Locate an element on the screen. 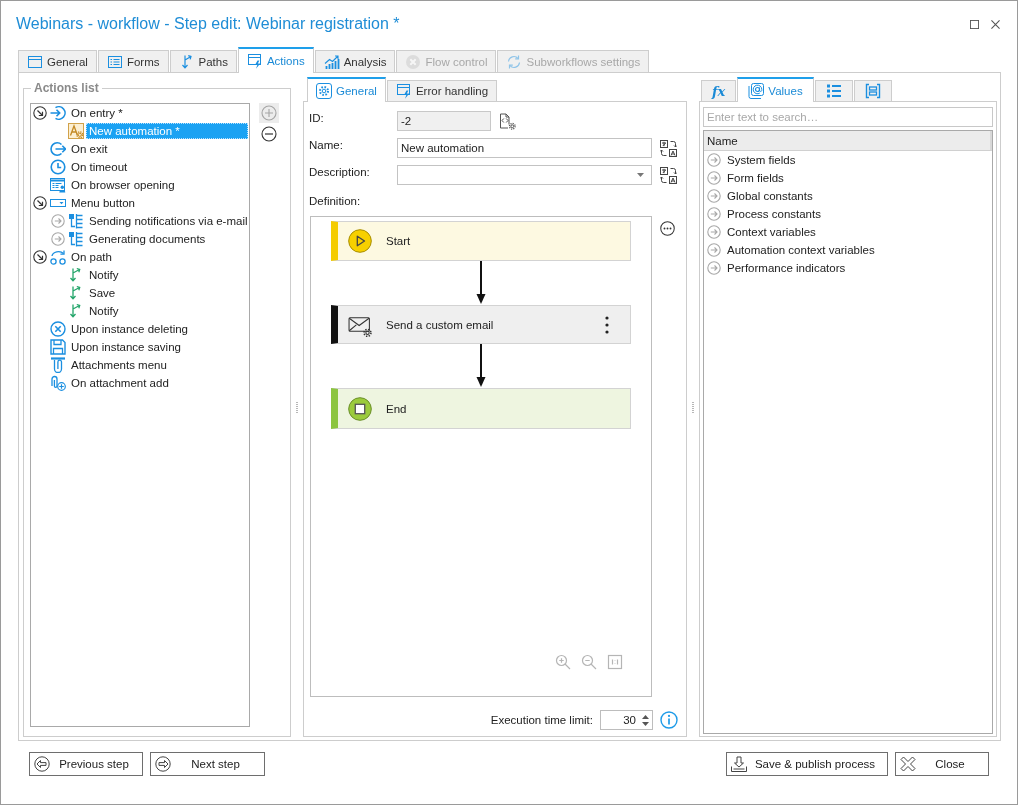 The height and width of the screenshot is (805, 1018). grid-item: Form fields is located at coordinates (755, 178).